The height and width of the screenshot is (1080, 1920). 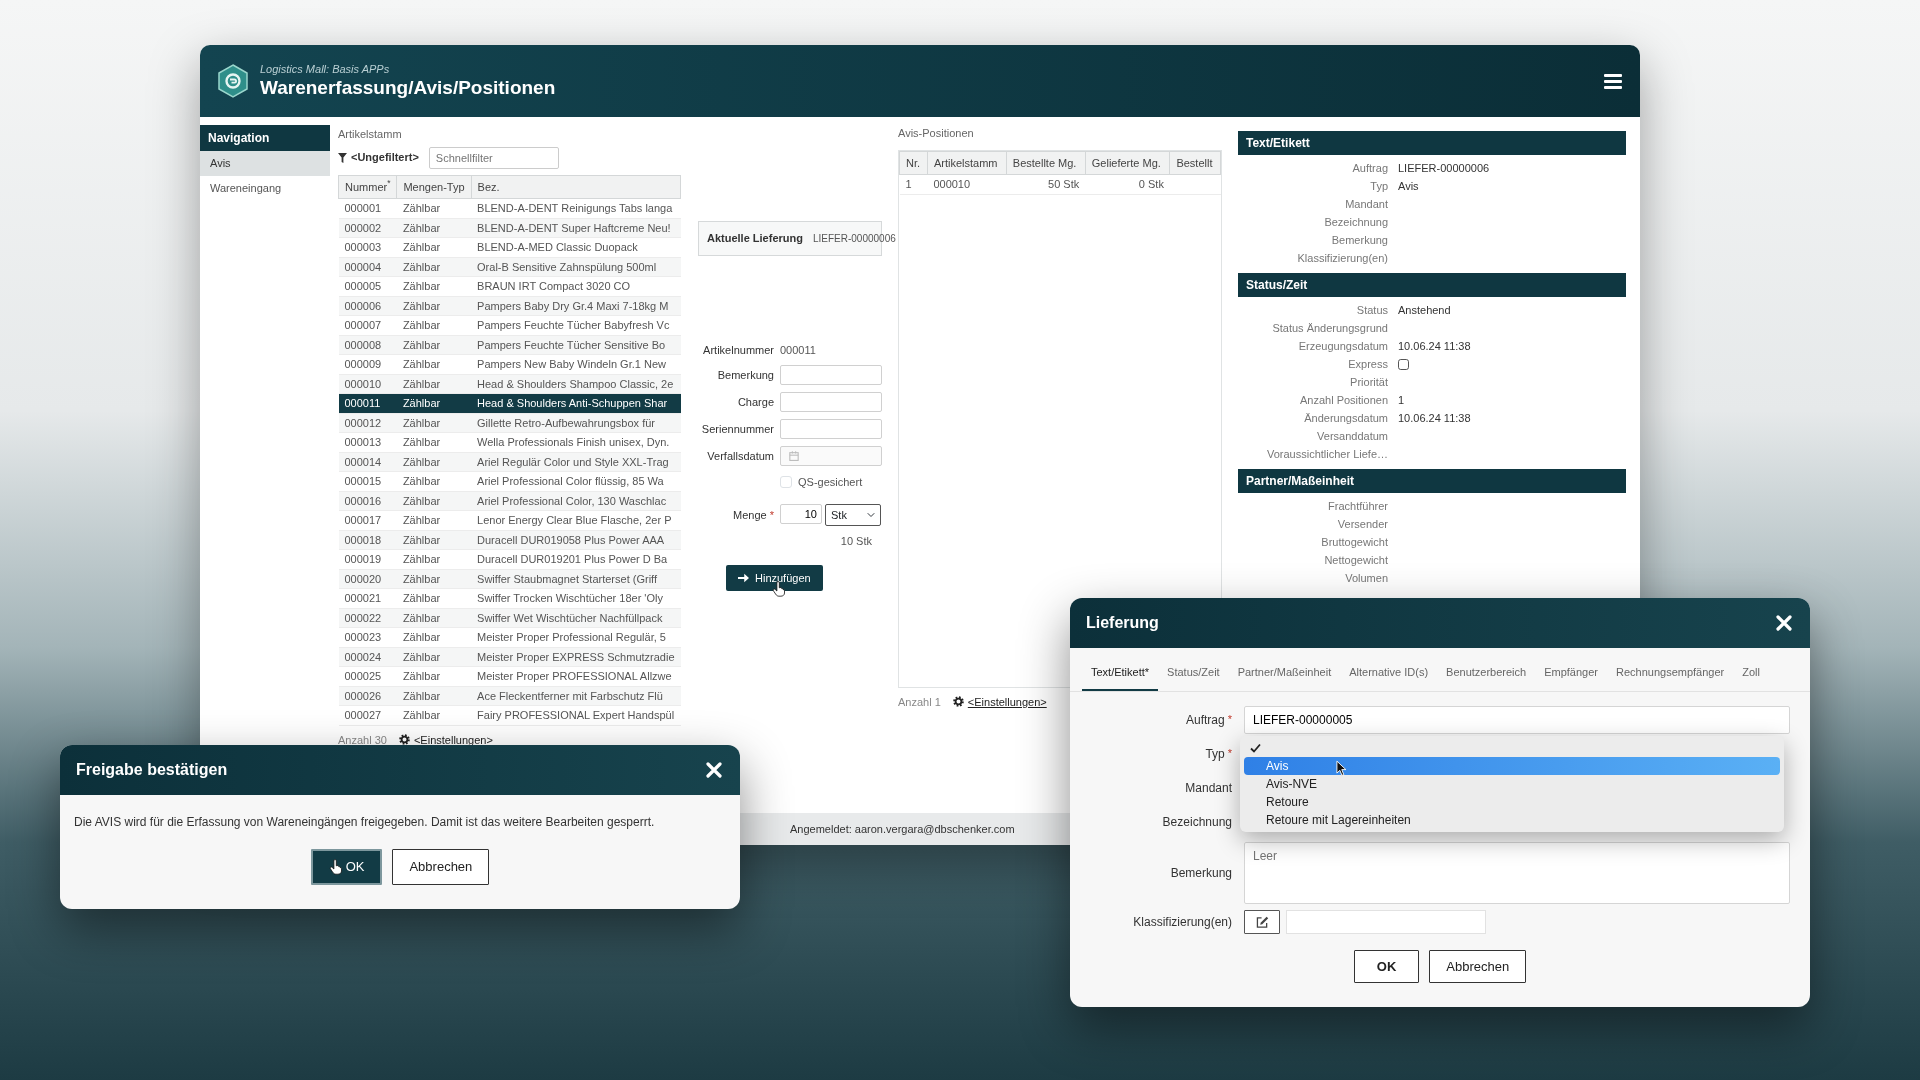 I want to click on tab: Partner/Maßeinheit, so click(x=1284, y=673).